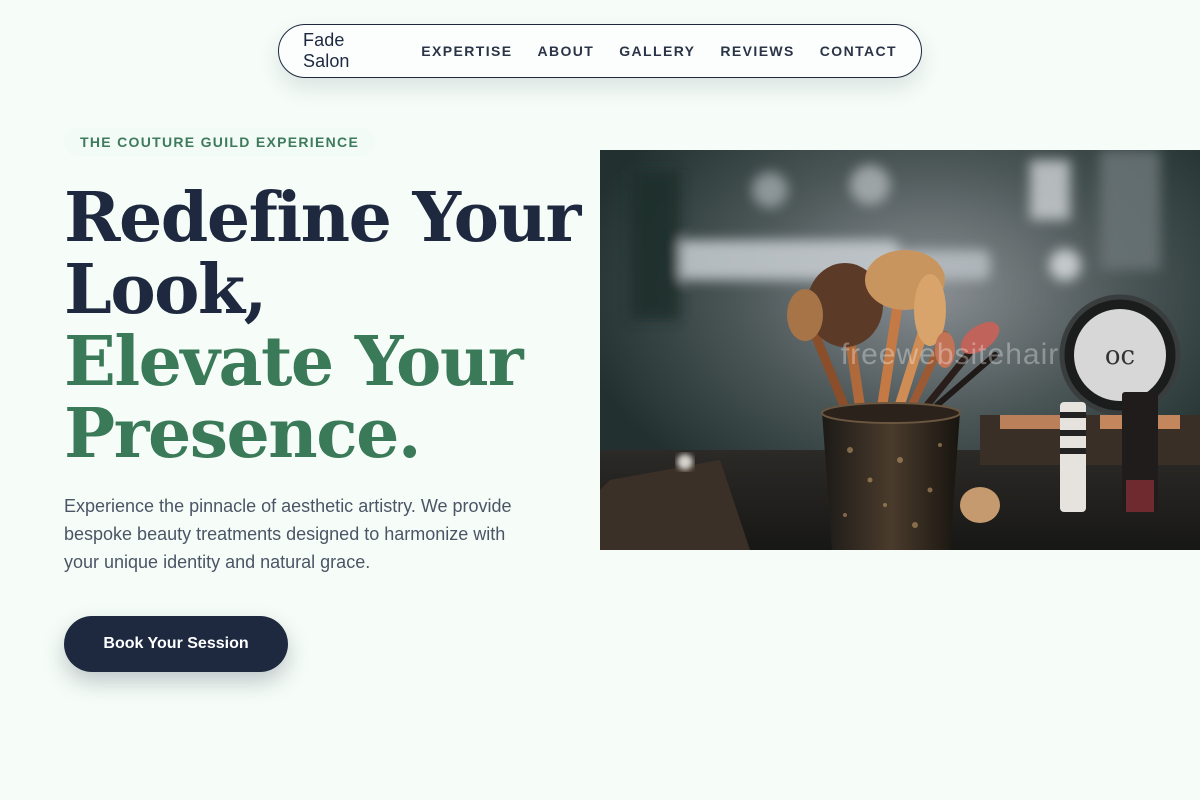 Image resolution: width=1200 pixels, height=800 pixels. Describe the element at coordinates (294, 362) in the screenshot. I see `headline-line-3: Elevate Your` at that location.